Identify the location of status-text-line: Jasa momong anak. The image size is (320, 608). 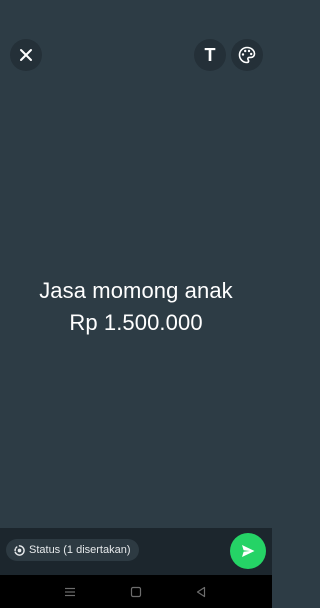
(136, 290).